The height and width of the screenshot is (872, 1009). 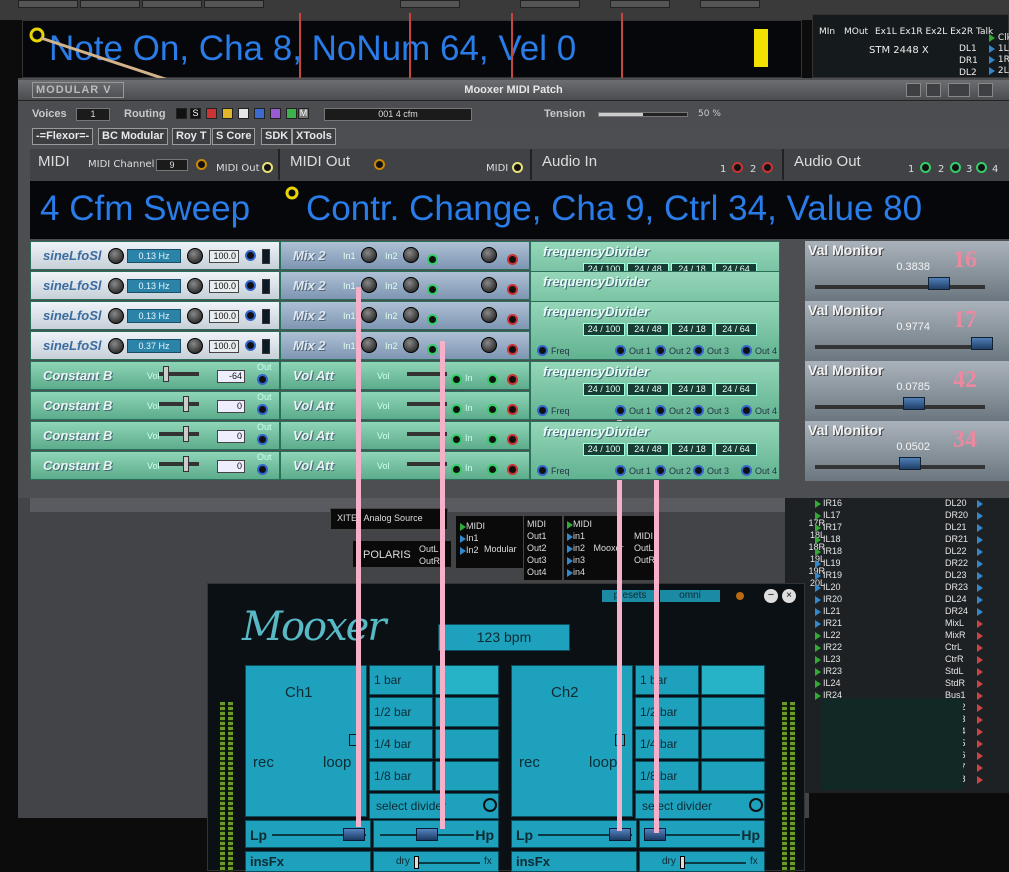 What do you see at coordinates (828, 671) in the screenshot?
I see `ir-item: IR23` at bounding box center [828, 671].